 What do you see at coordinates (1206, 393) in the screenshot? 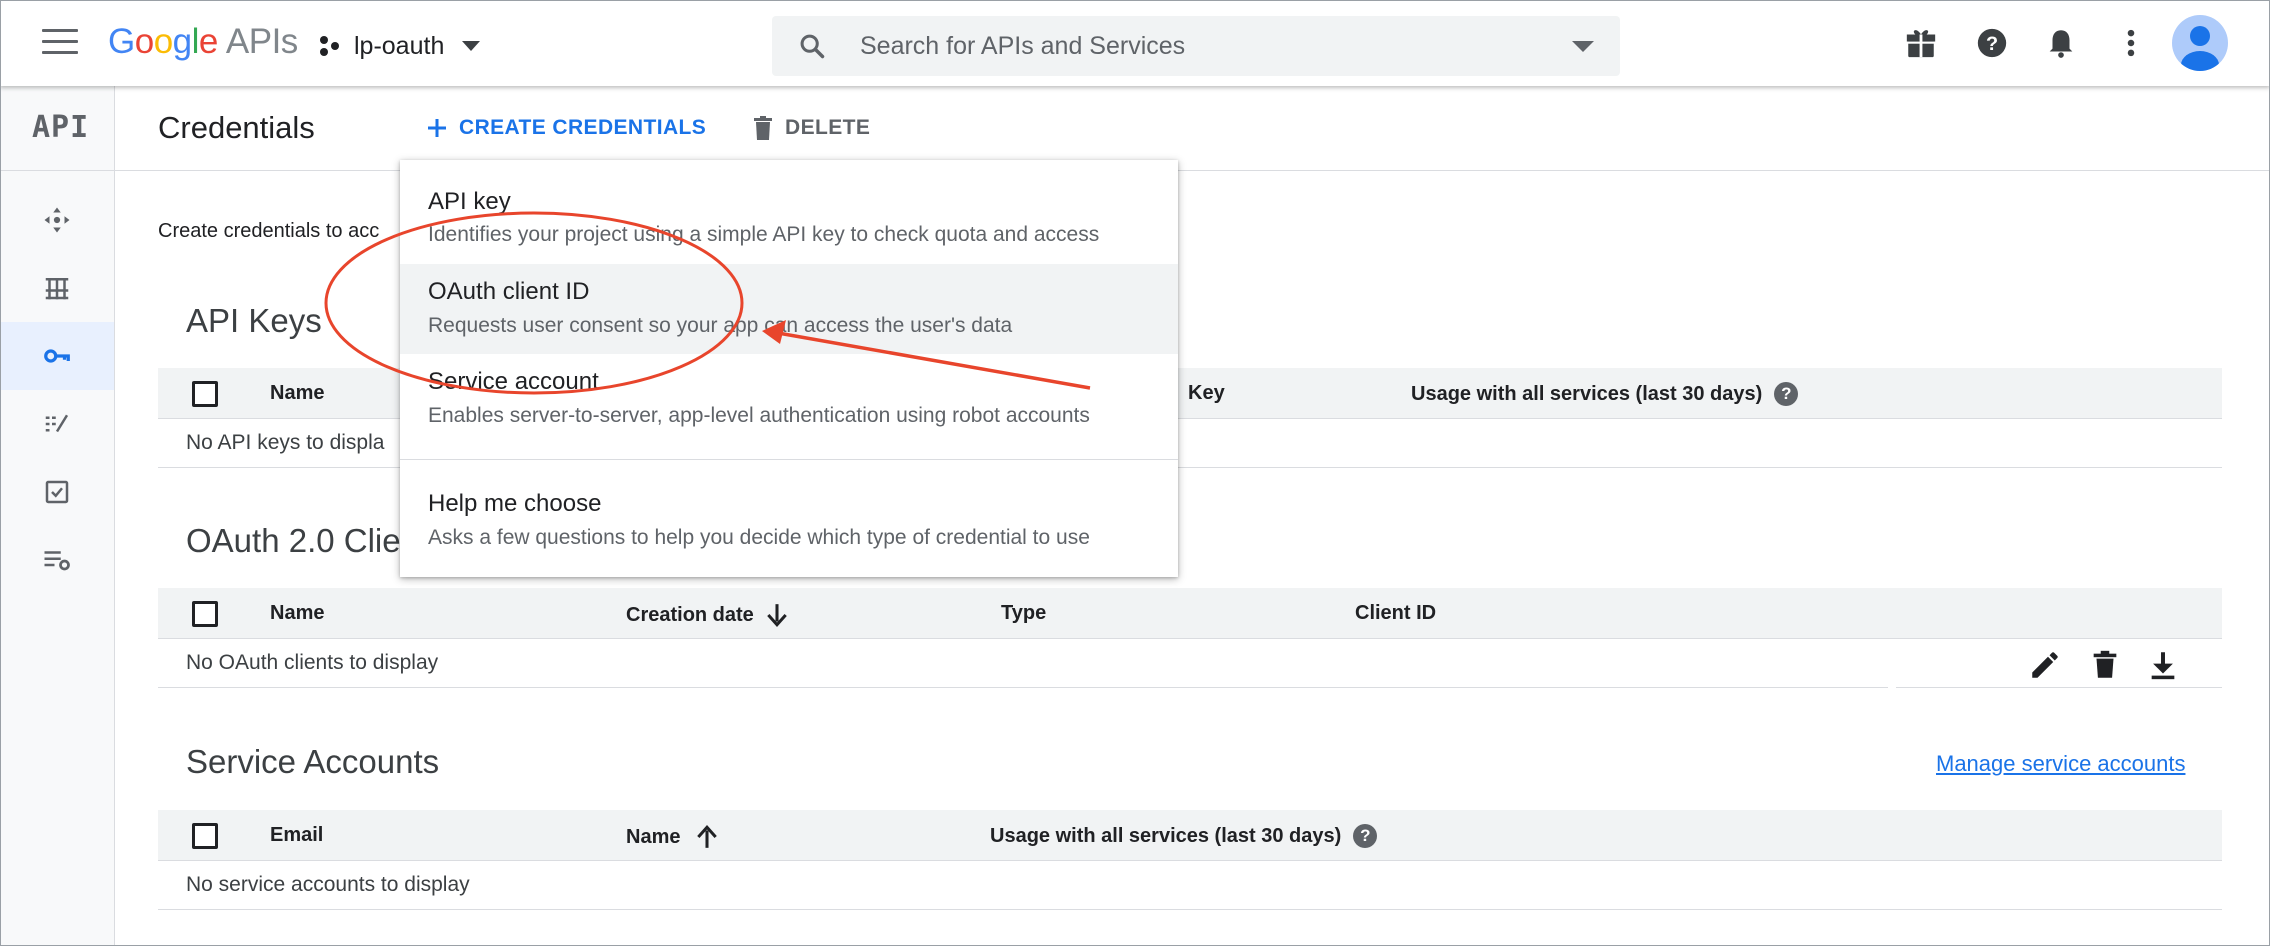
I see `column-key: Key` at bounding box center [1206, 393].